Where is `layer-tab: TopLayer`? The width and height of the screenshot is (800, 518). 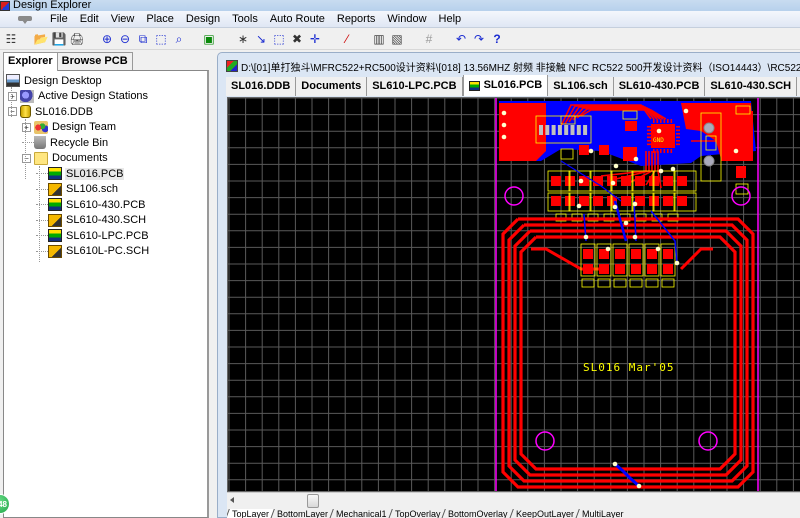
layer-tab: TopLayer is located at coordinates (250, 513).